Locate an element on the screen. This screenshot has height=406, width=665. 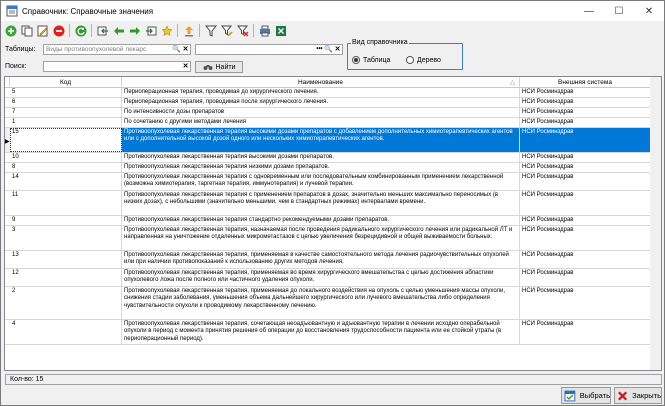
filter-edit-icon is located at coordinates (226, 30).